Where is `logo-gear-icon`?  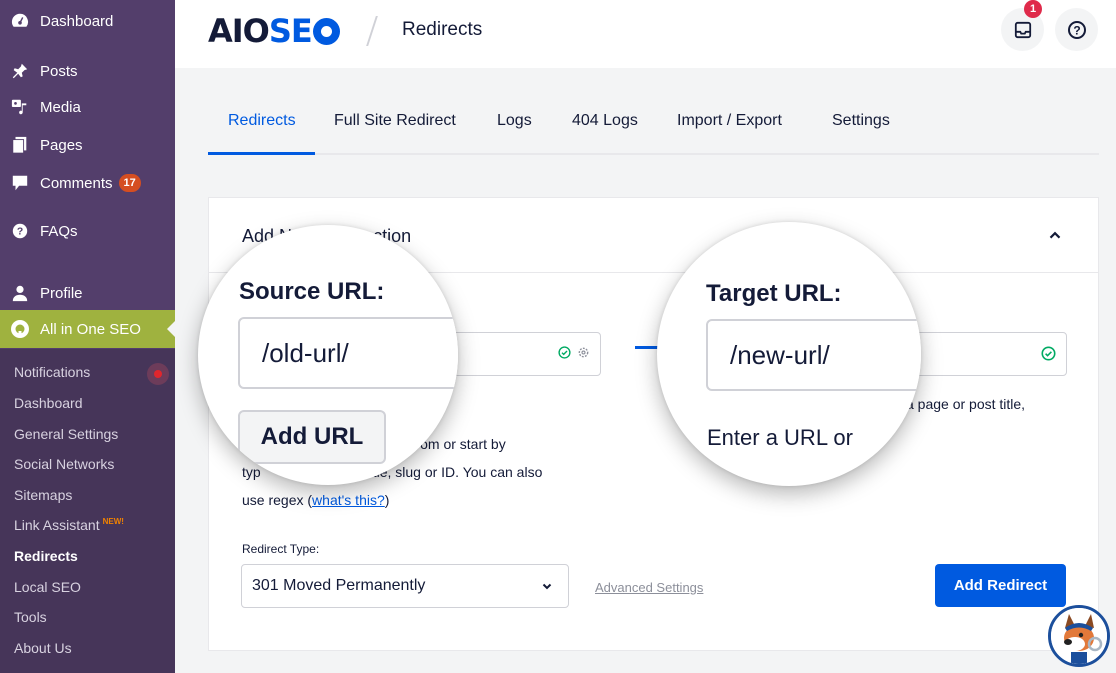 logo-gear-icon is located at coordinates (326, 31).